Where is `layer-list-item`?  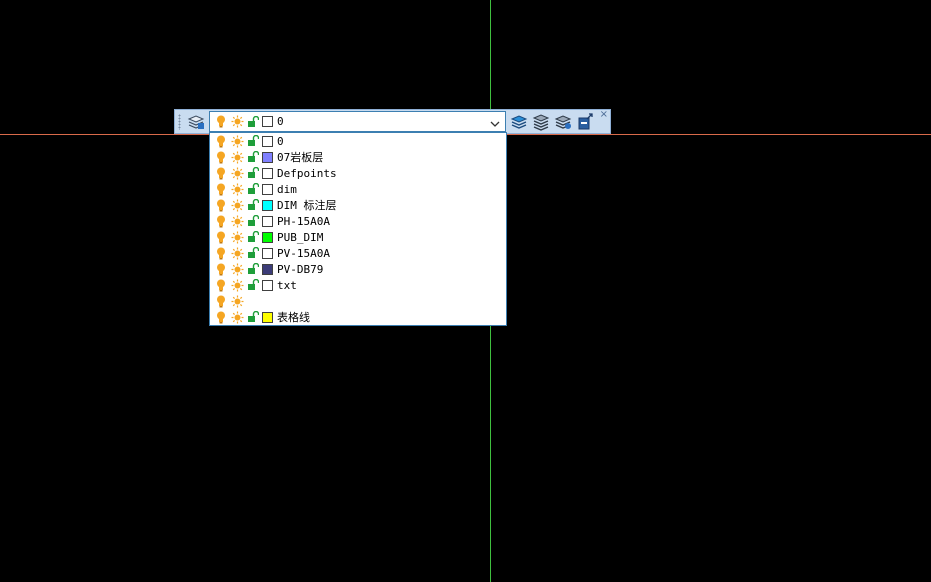
layer-list-item is located at coordinates (358, 301).